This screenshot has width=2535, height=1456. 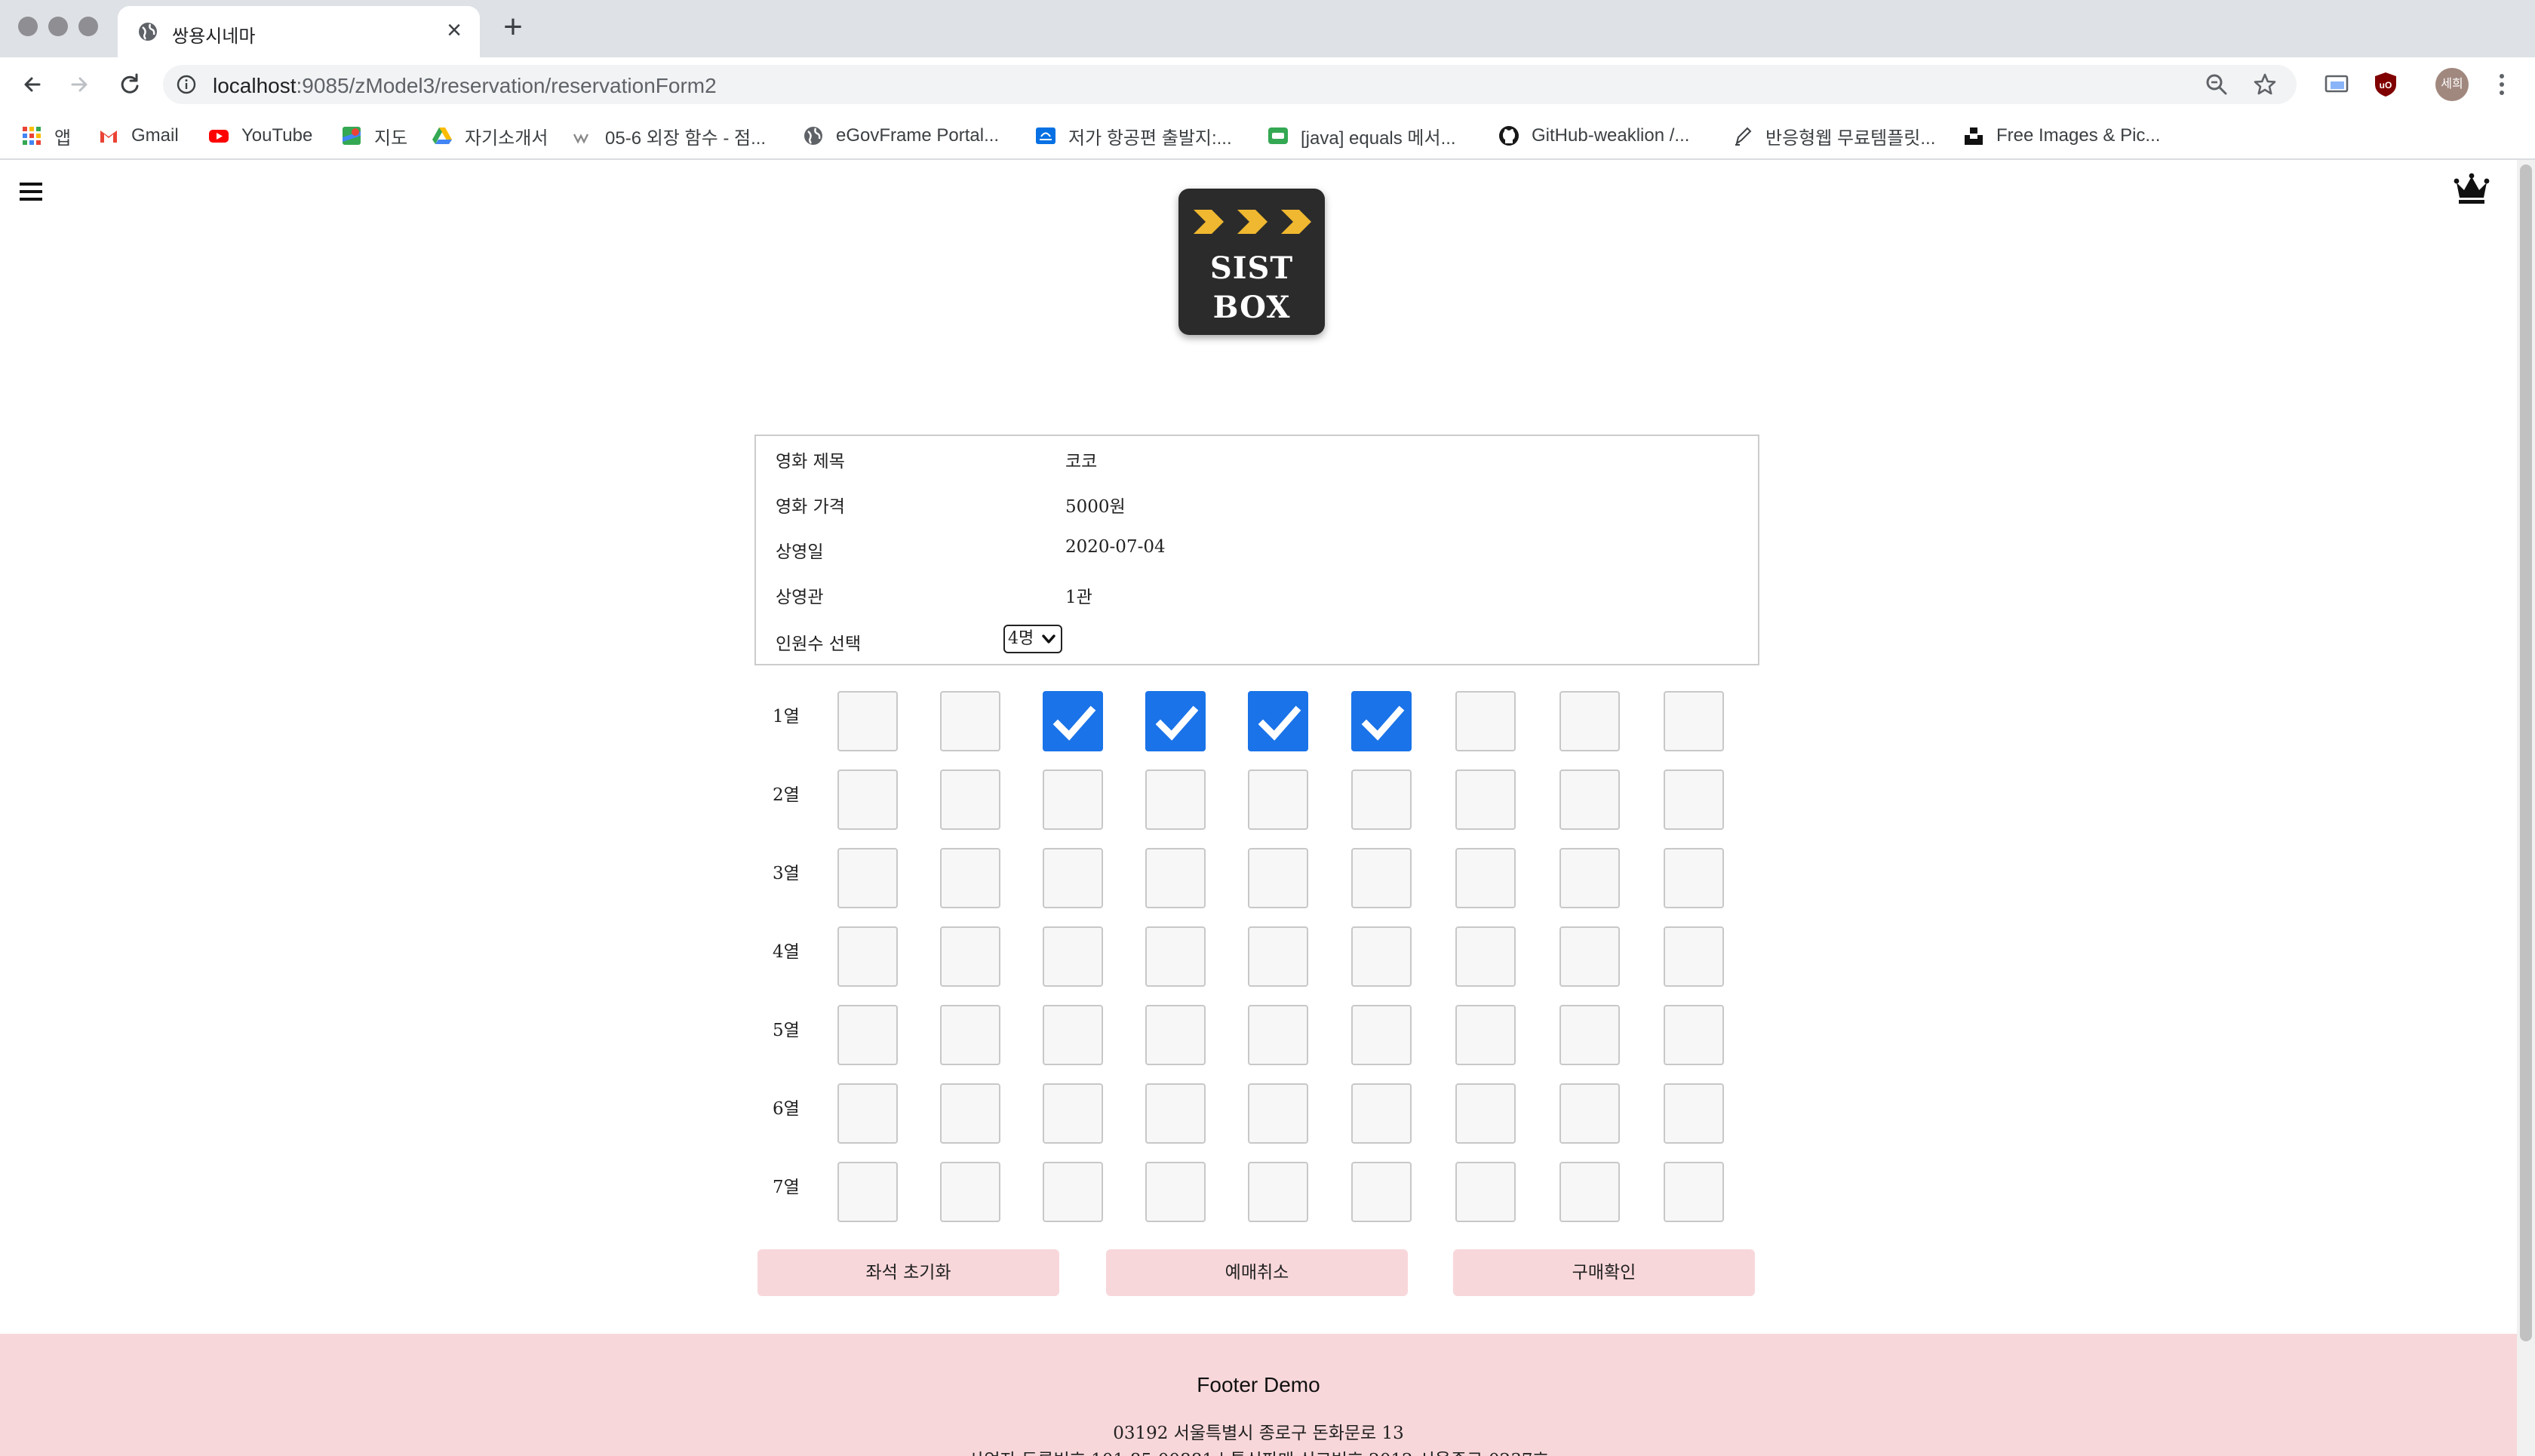 What do you see at coordinates (2526, 752) in the screenshot?
I see `scrollbar-thumb` at bounding box center [2526, 752].